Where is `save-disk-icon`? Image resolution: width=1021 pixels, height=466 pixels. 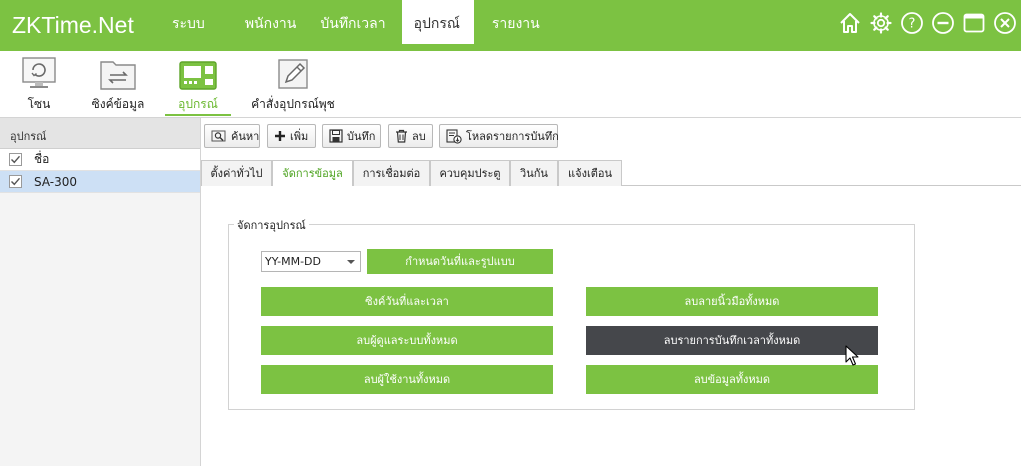
save-disk-icon is located at coordinates (336, 136).